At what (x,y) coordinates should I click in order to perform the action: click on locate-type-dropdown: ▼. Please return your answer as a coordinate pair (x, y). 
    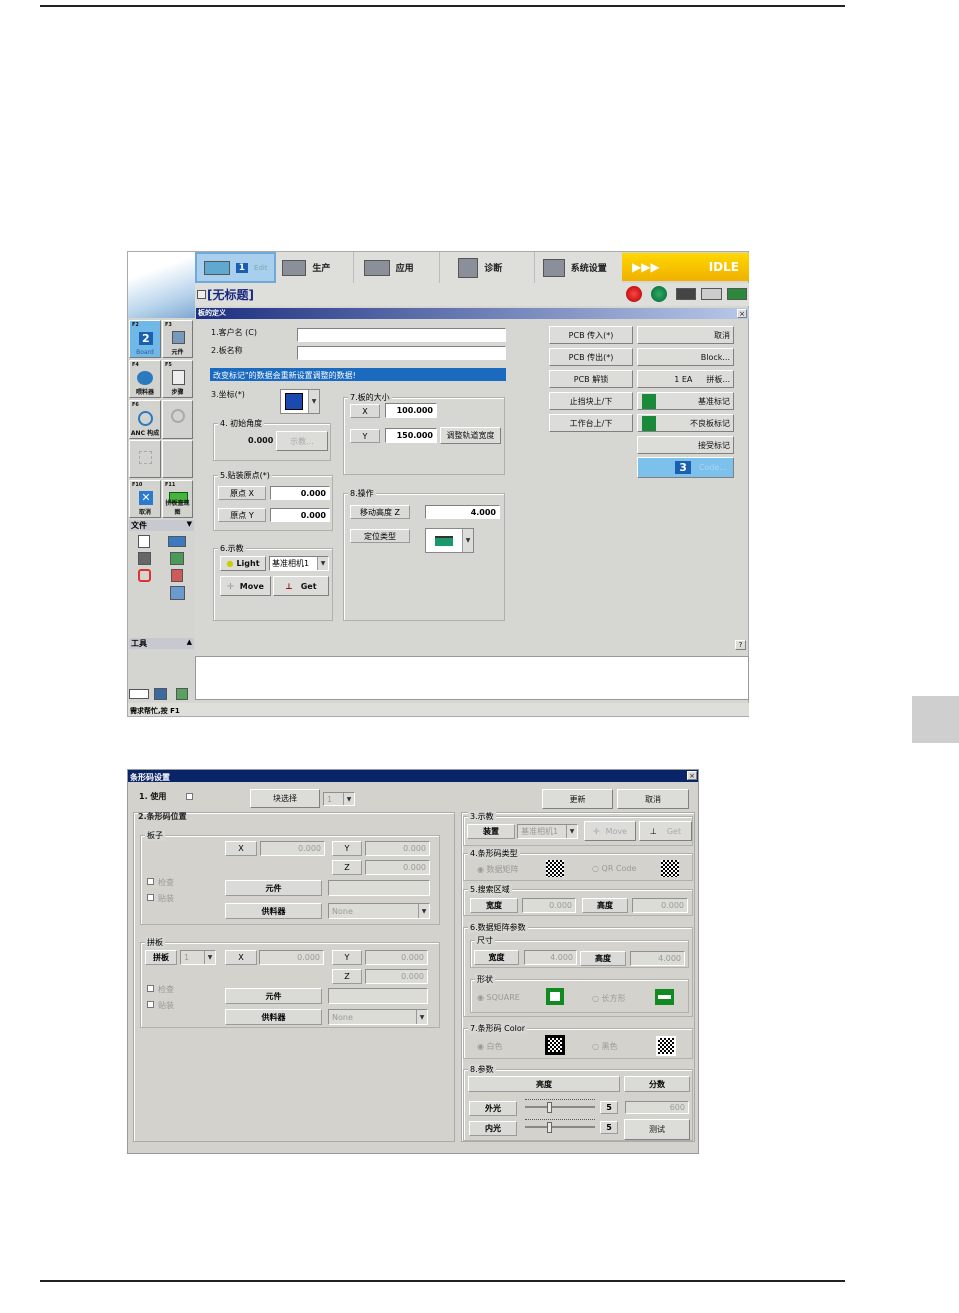
    Looking at the image, I should click on (449, 540).